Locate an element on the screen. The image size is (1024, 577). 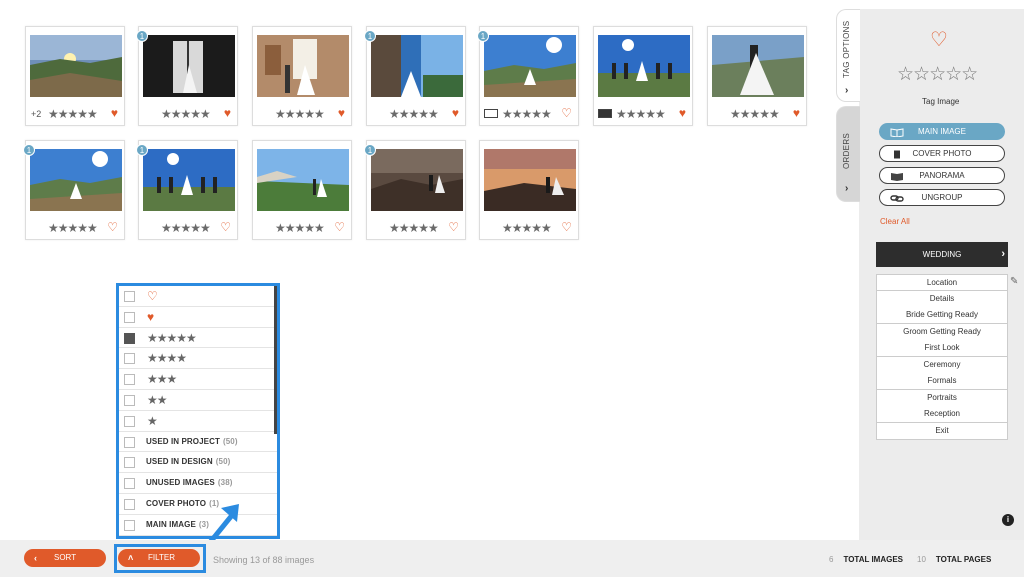
total-images: 6 TOTAL IMAGES is located at coordinates (866, 559).